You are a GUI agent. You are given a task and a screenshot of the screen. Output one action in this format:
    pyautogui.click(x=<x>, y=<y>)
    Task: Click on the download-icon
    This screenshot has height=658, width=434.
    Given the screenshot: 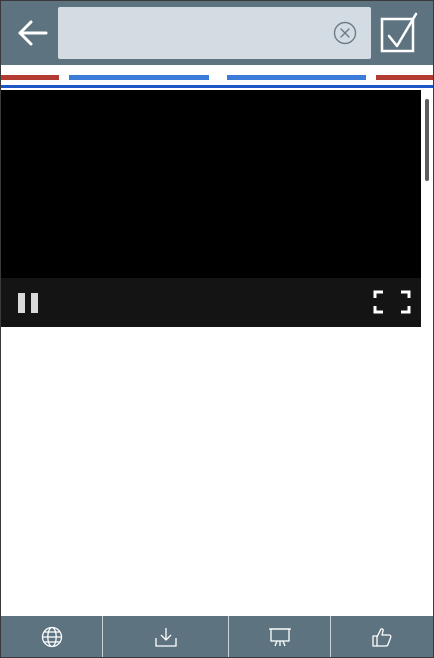 What is the action you would take?
    pyautogui.click(x=165, y=637)
    